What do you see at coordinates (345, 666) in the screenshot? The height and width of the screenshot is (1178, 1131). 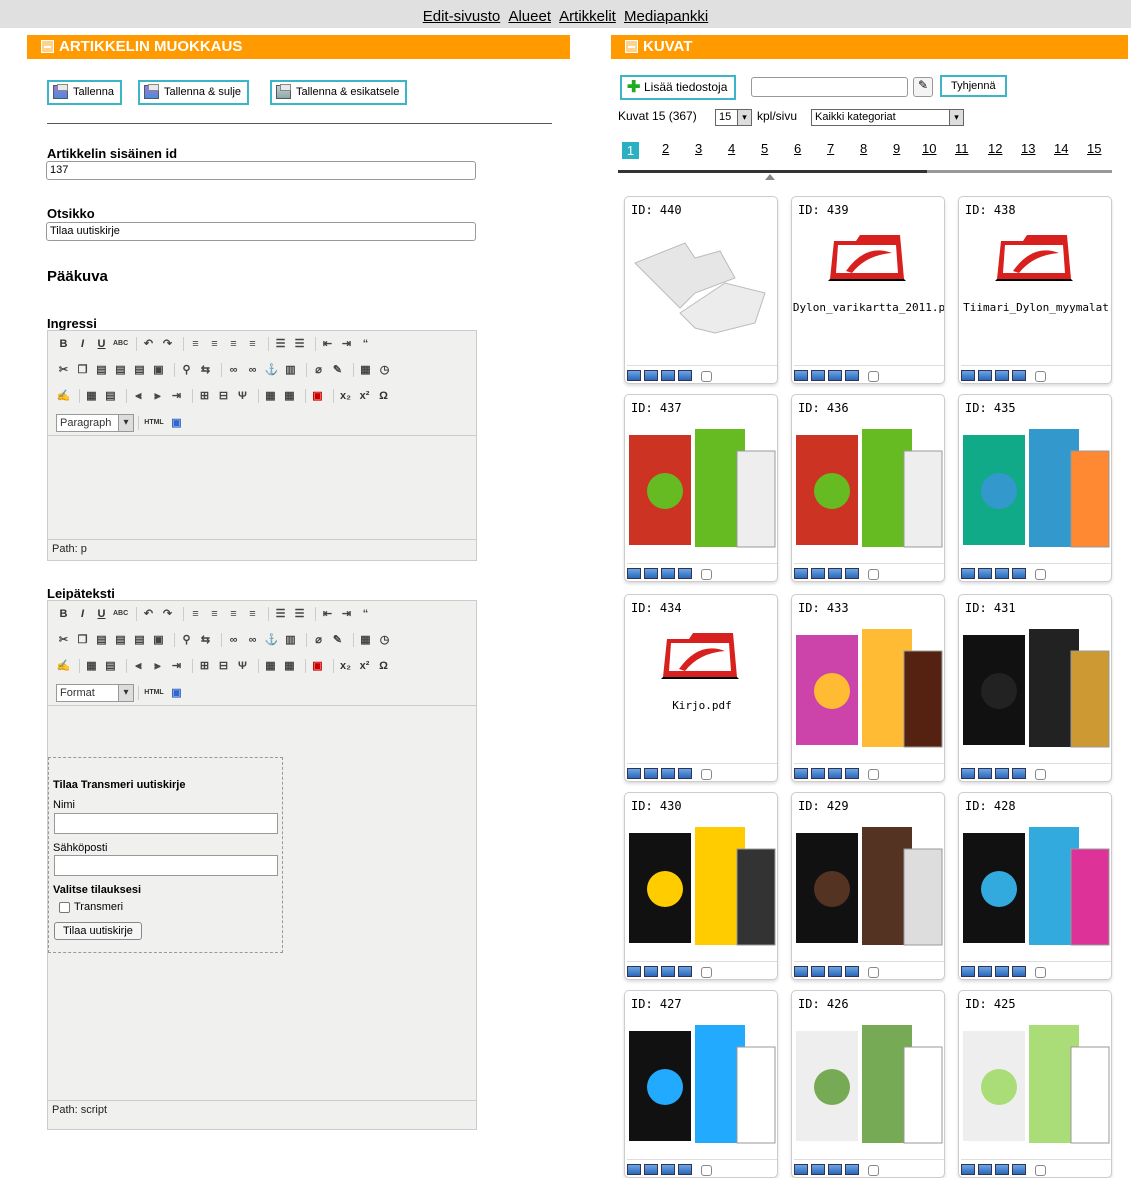 I see `subscript-icon: x₂` at bounding box center [345, 666].